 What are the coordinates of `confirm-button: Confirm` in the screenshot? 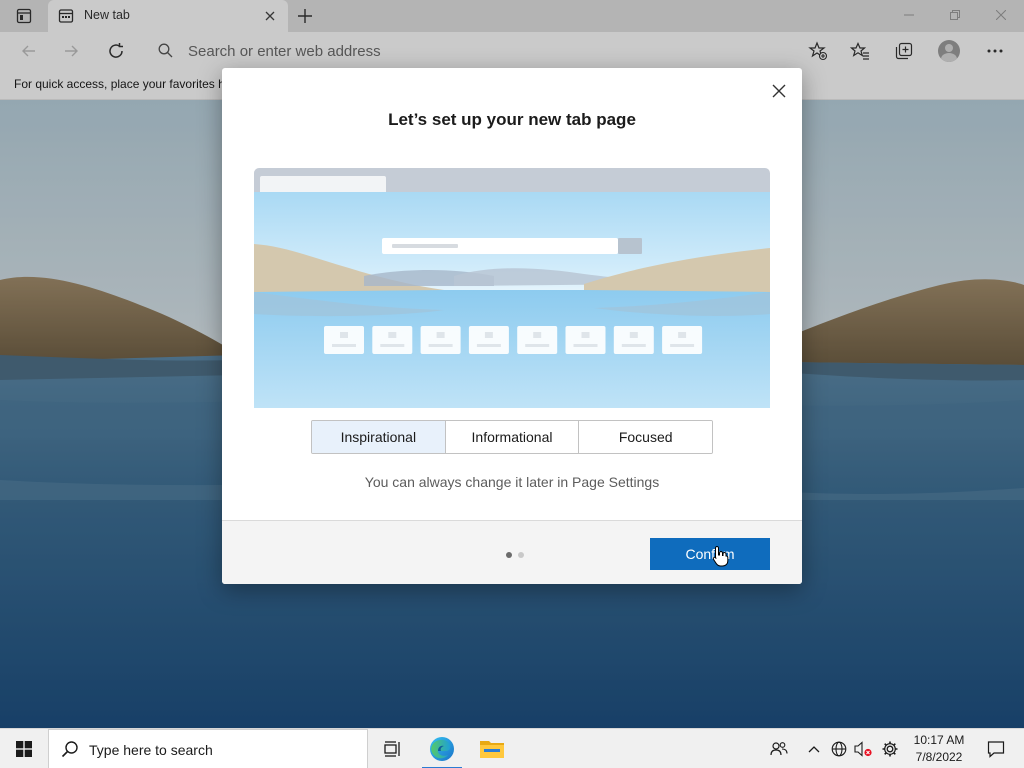 It's located at (710, 554).